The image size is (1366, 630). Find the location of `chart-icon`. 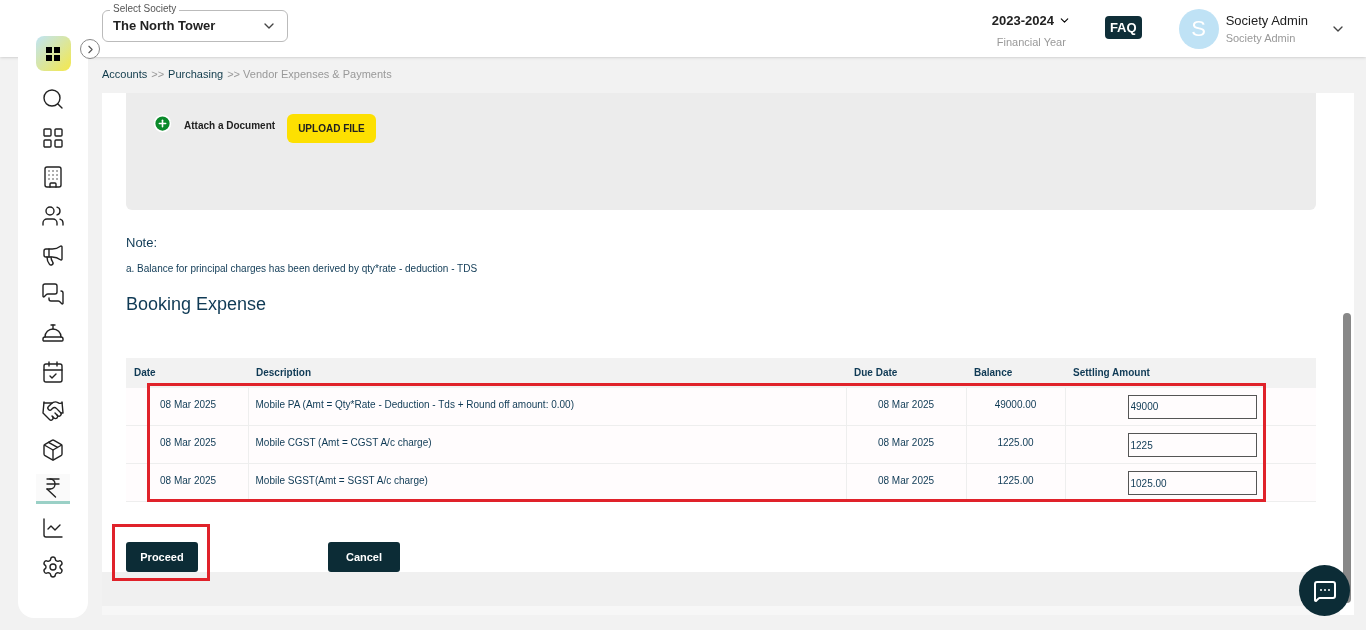

chart-icon is located at coordinates (53, 528).